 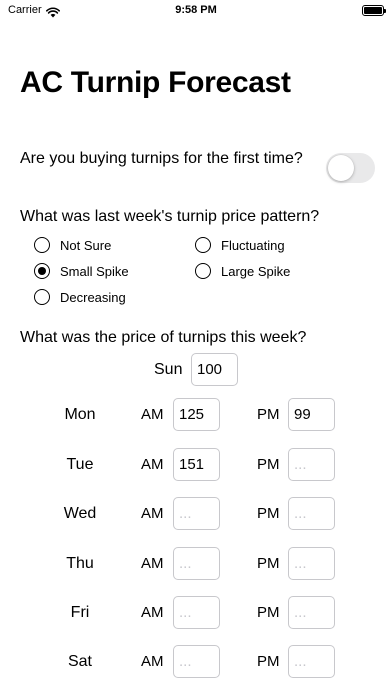 I want to click on sunday-price-input, so click(x=214, y=369).